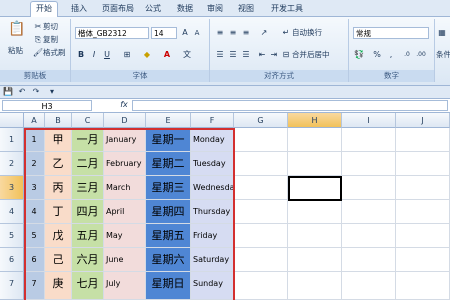 This screenshot has width=450, height=300. What do you see at coordinates (168, 212) in the screenshot?
I see `cell-e4: 星期四` at bounding box center [168, 212].